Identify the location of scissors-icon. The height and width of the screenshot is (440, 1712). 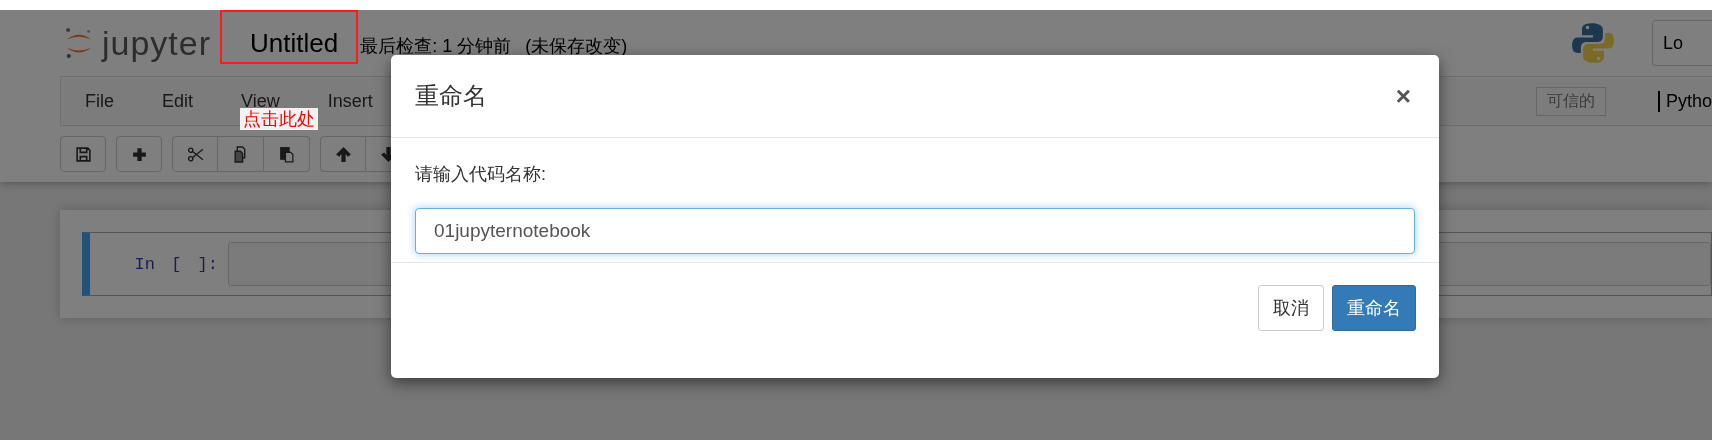
(195, 154).